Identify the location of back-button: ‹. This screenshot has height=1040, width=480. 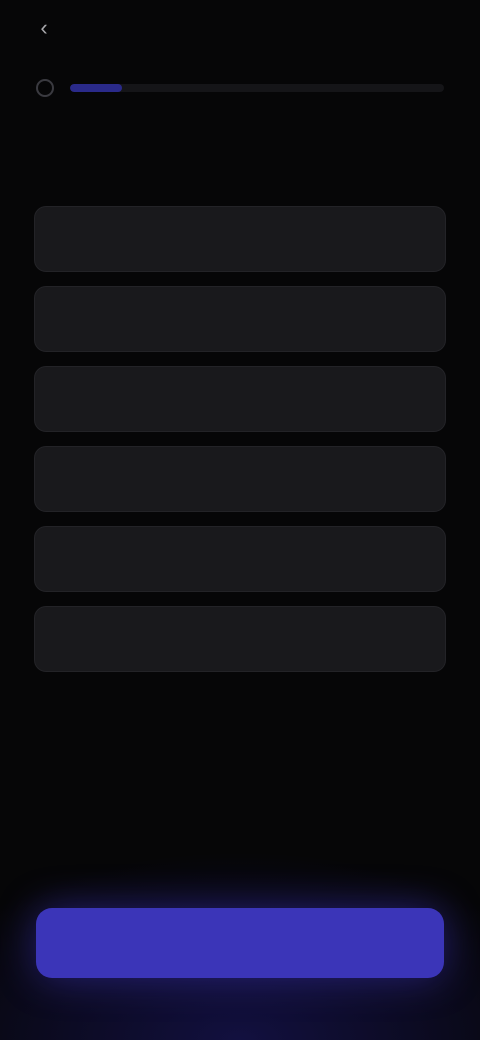
(44, 28).